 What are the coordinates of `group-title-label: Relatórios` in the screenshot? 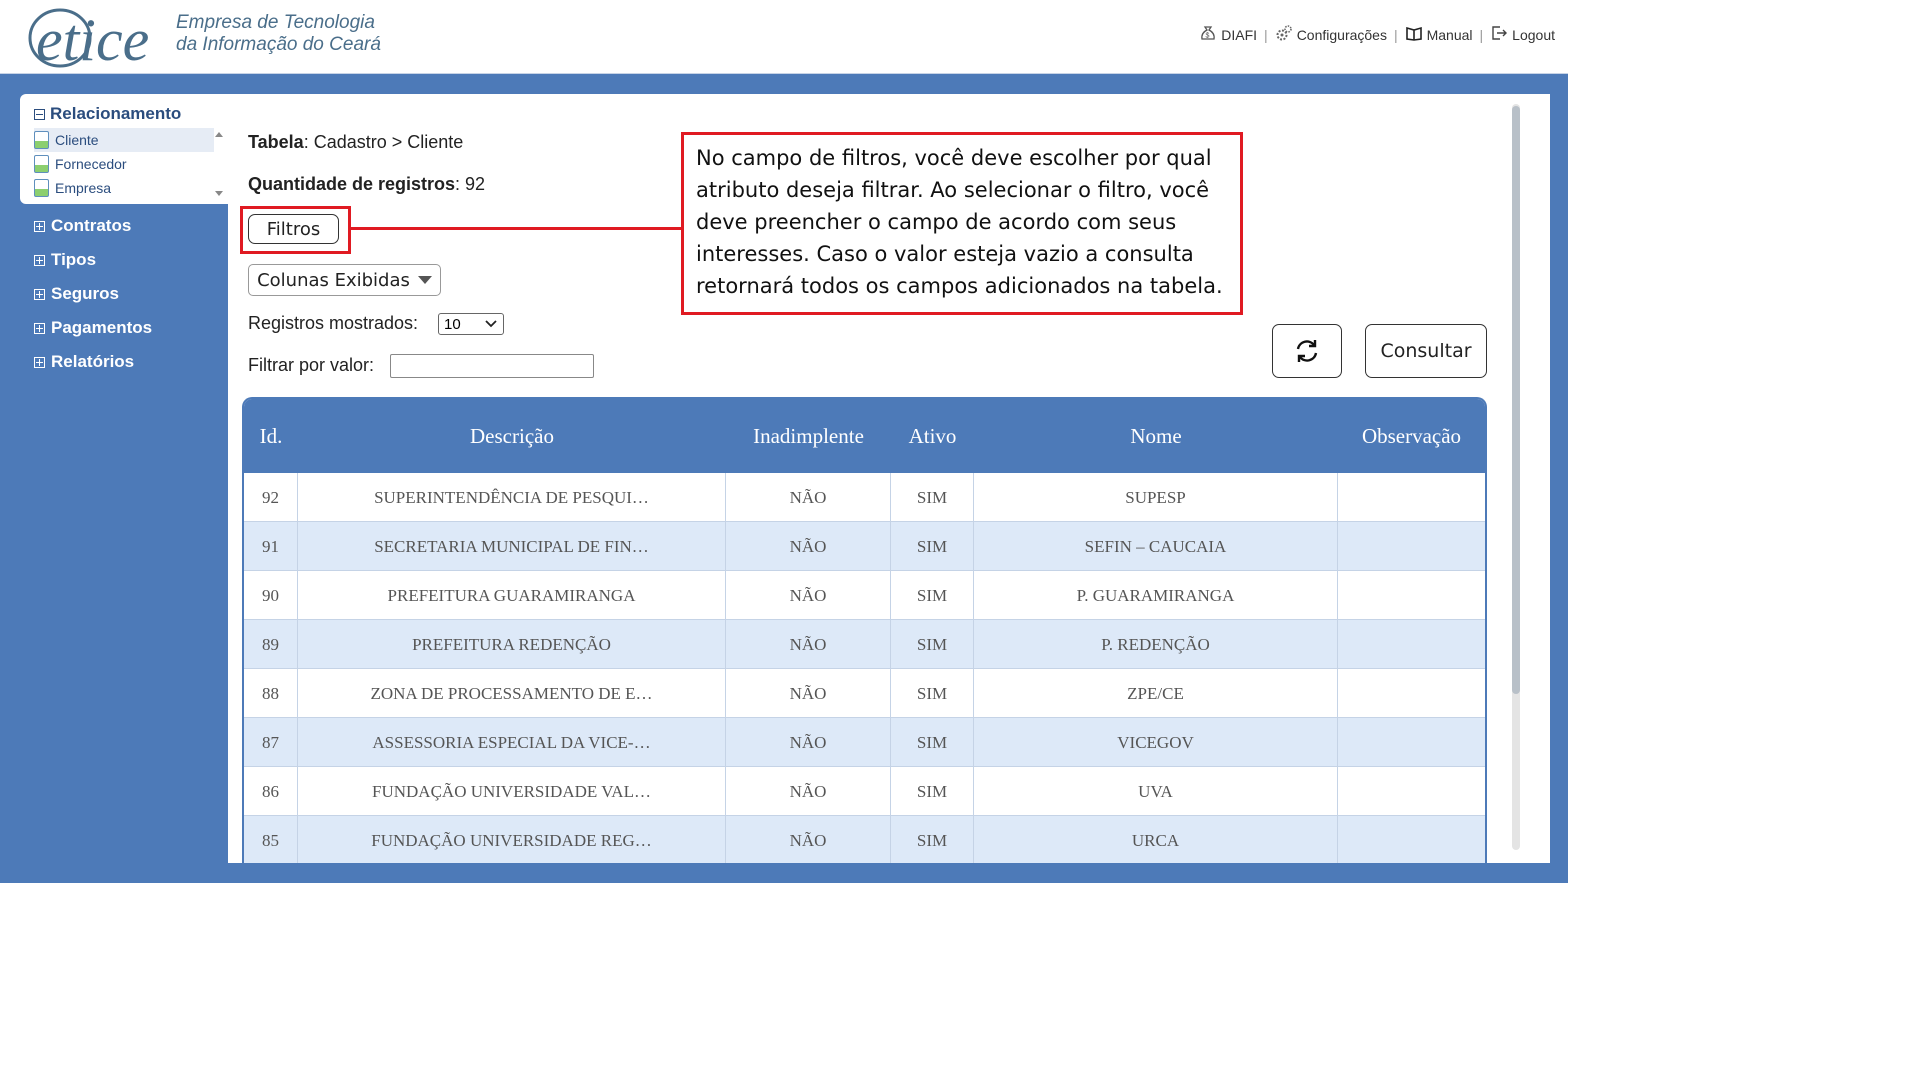 It's located at (93, 361).